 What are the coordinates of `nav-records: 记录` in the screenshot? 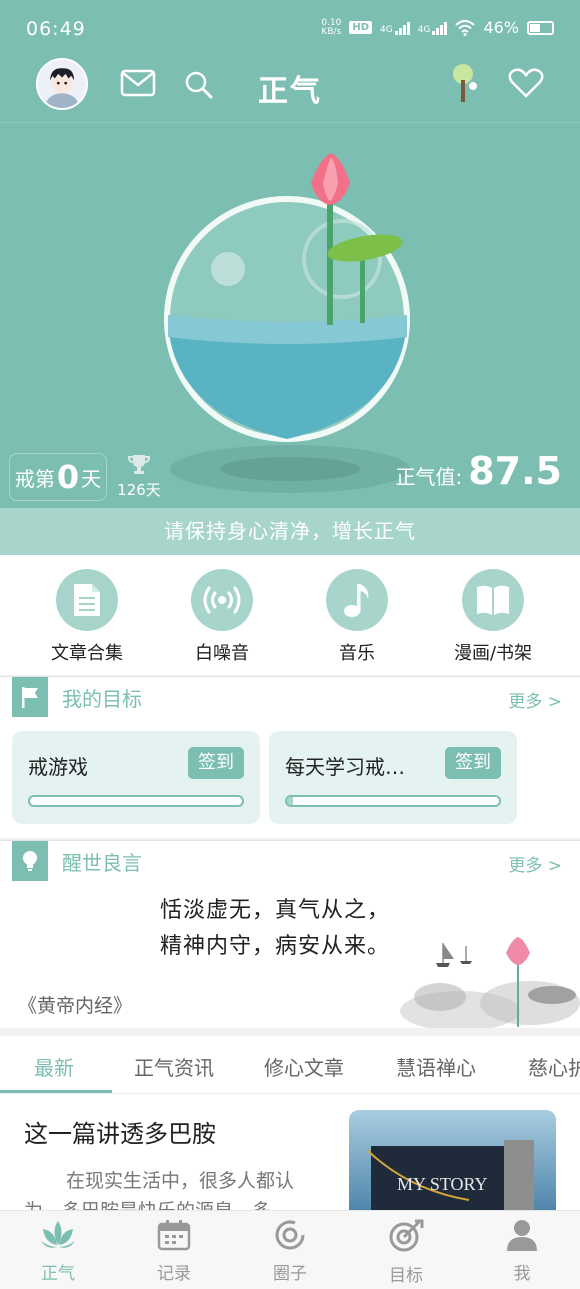 It's located at (174, 1251).